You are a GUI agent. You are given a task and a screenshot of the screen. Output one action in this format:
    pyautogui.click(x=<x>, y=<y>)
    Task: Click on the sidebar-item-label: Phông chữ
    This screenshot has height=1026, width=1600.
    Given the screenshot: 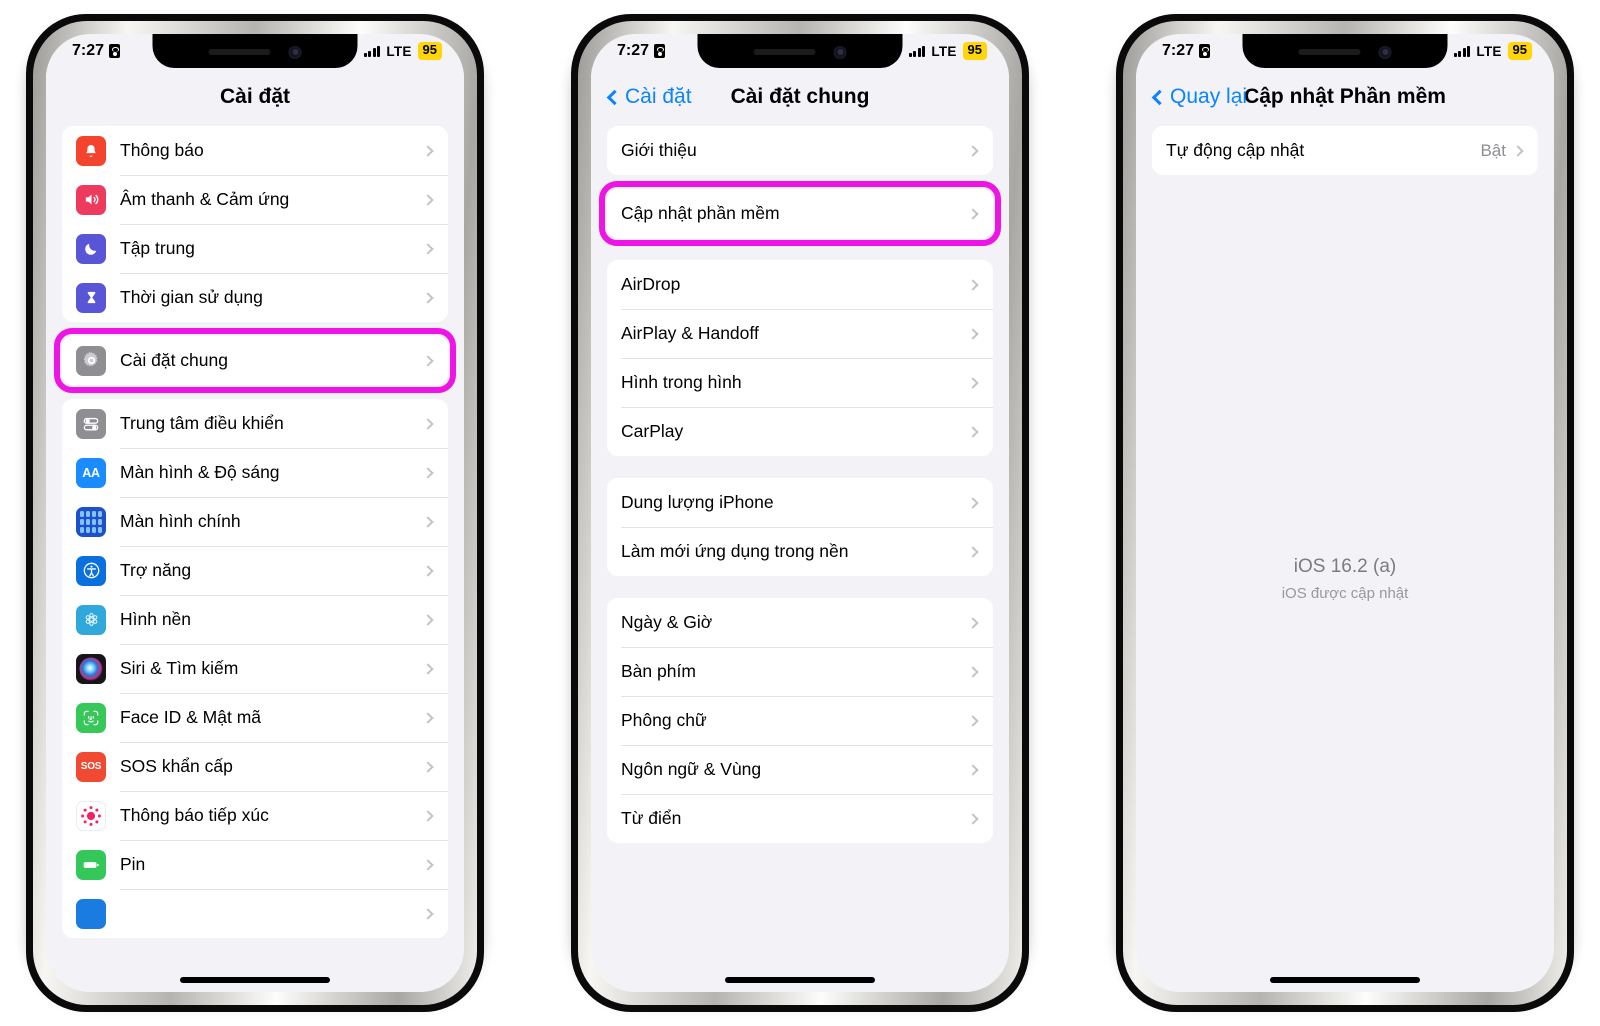 What is the action you would take?
    pyautogui.click(x=664, y=720)
    